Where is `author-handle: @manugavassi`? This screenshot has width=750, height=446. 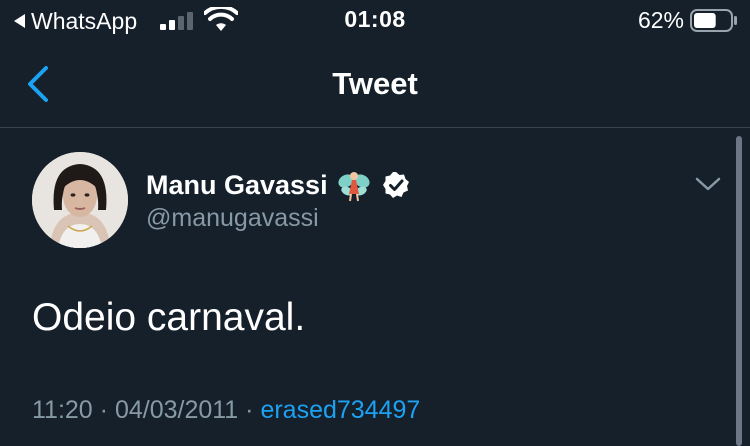 author-handle: @manugavassi is located at coordinates (232, 218).